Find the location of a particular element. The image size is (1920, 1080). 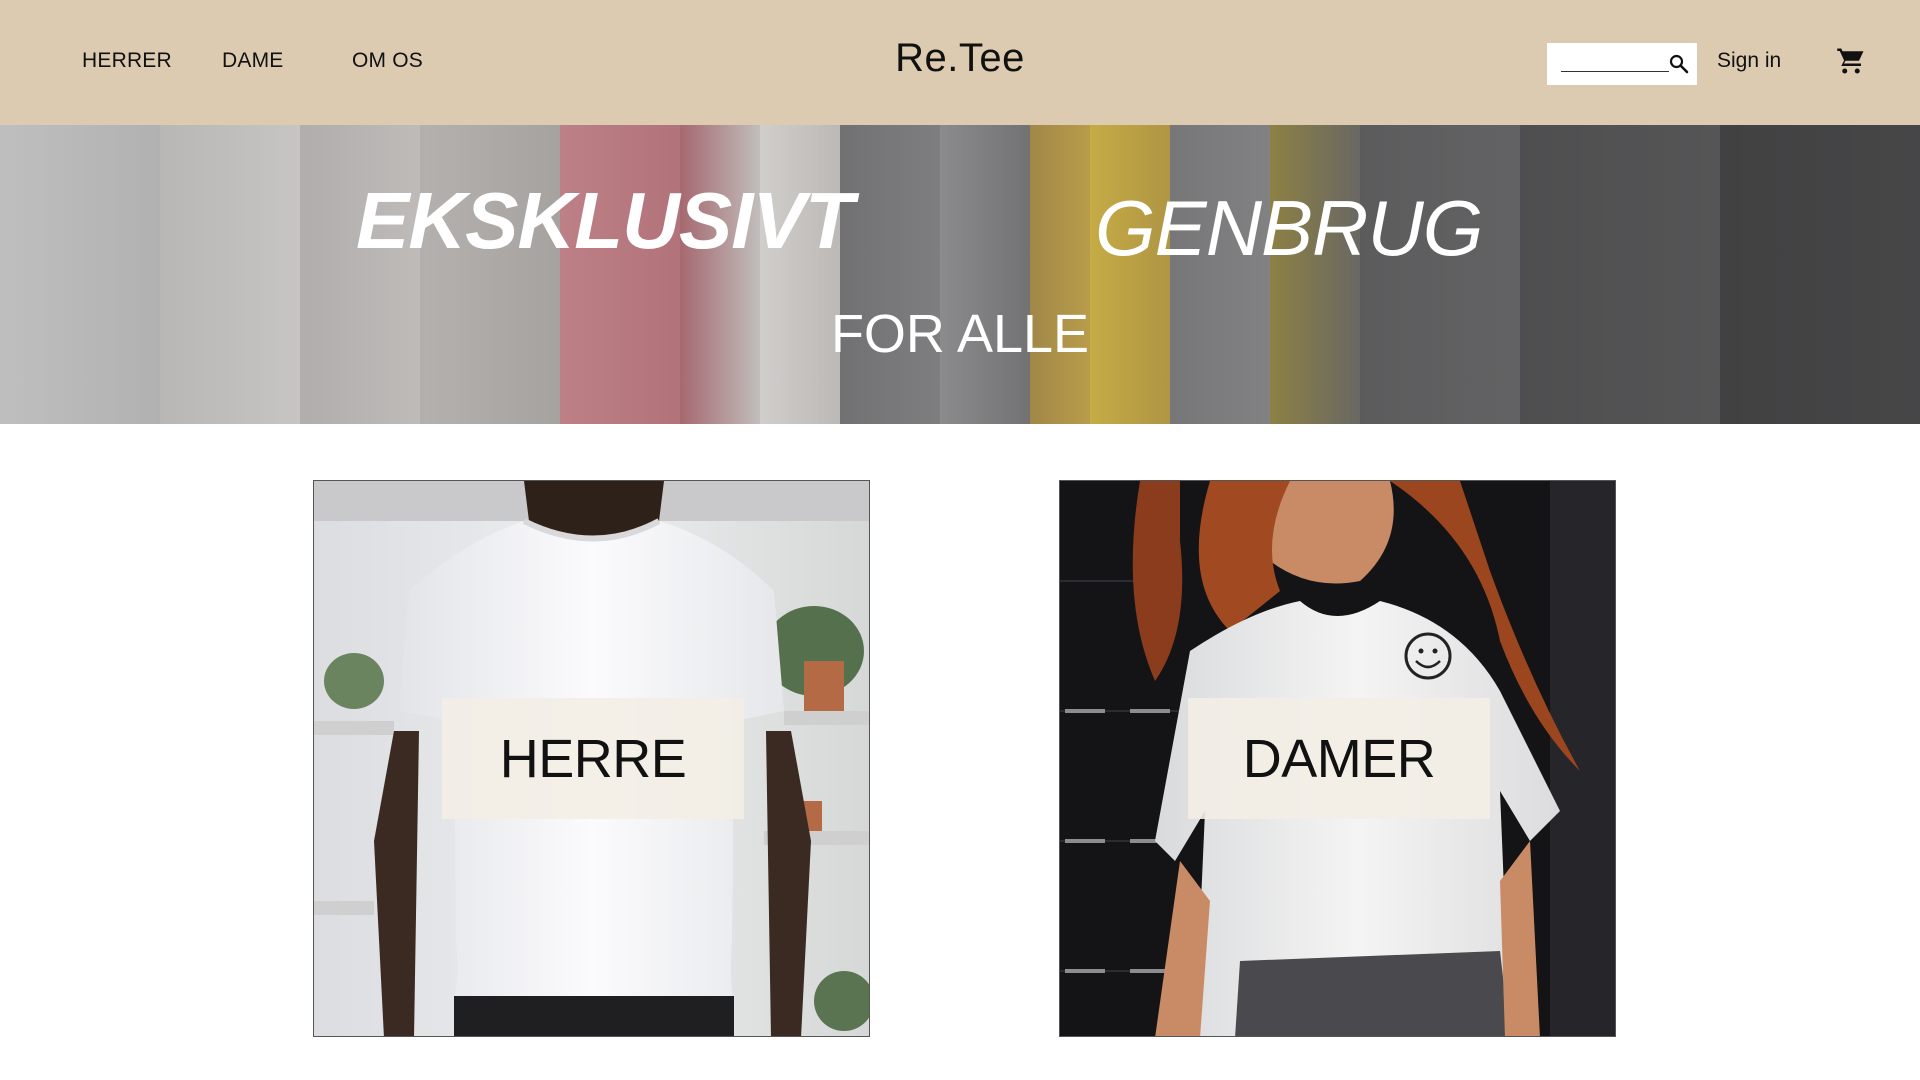

category-label-damer: DAMER is located at coordinates (1339, 758).